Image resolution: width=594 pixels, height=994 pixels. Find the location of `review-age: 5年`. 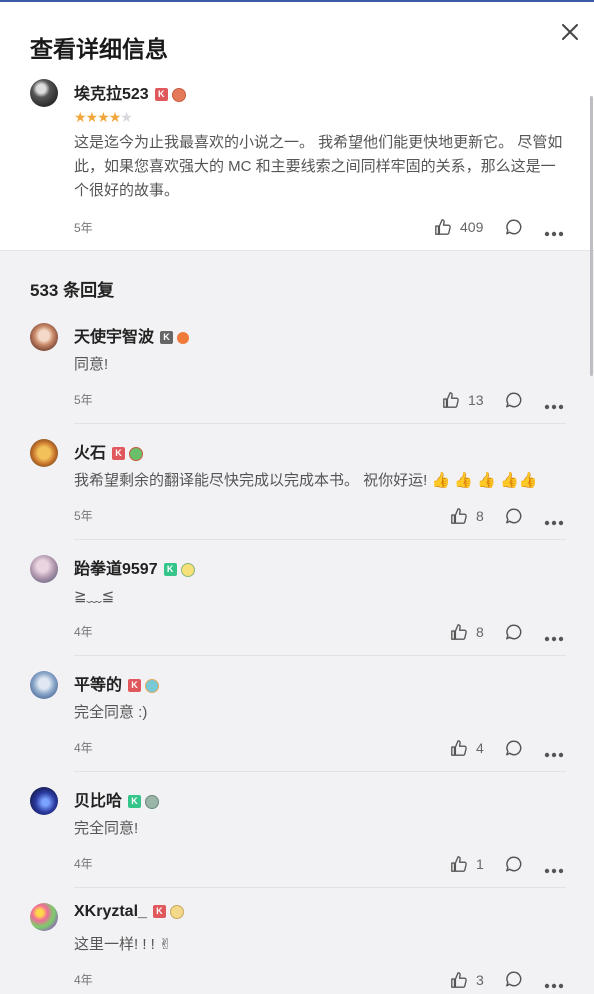

review-age: 5年 is located at coordinates (83, 228).